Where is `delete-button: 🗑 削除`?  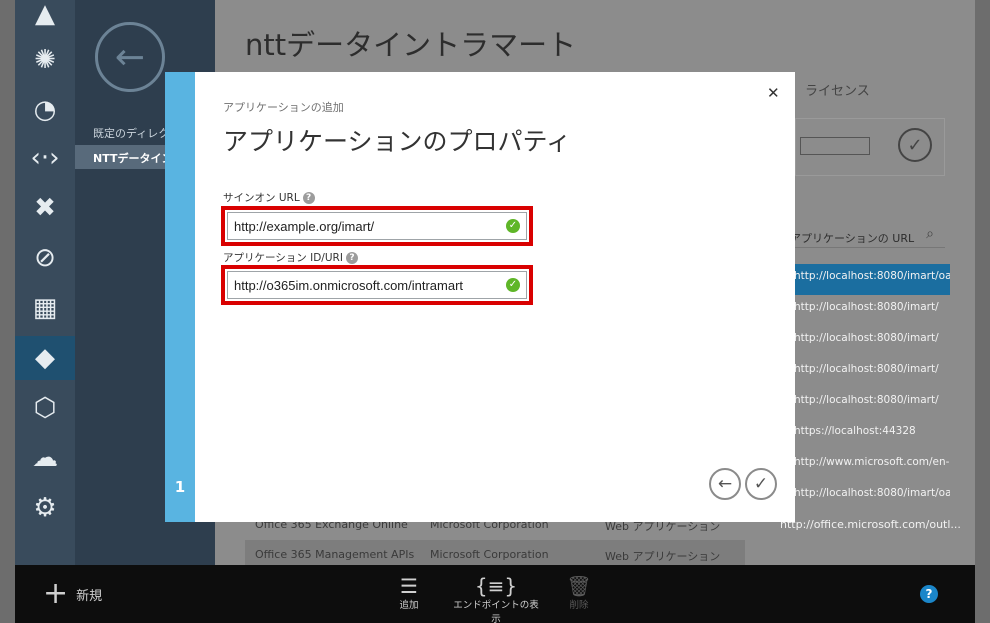 delete-button: 🗑 削除 is located at coordinates (579, 593).